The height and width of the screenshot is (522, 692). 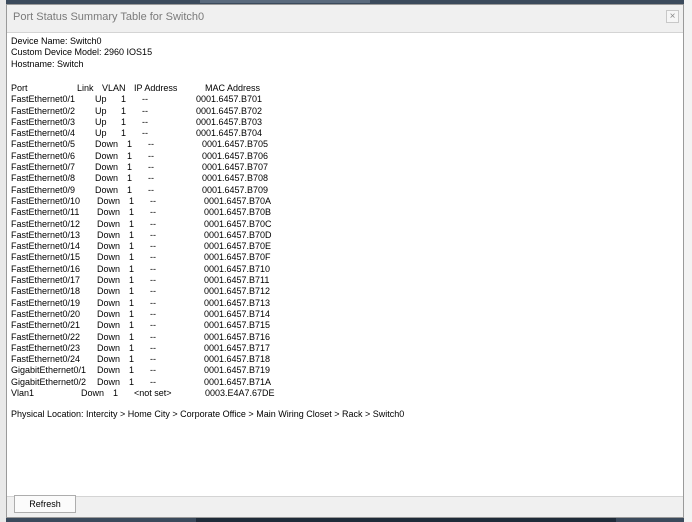 What do you see at coordinates (46, 234) in the screenshot?
I see `cell-port: FastEthernet0/13` at bounding box center [46, 234].